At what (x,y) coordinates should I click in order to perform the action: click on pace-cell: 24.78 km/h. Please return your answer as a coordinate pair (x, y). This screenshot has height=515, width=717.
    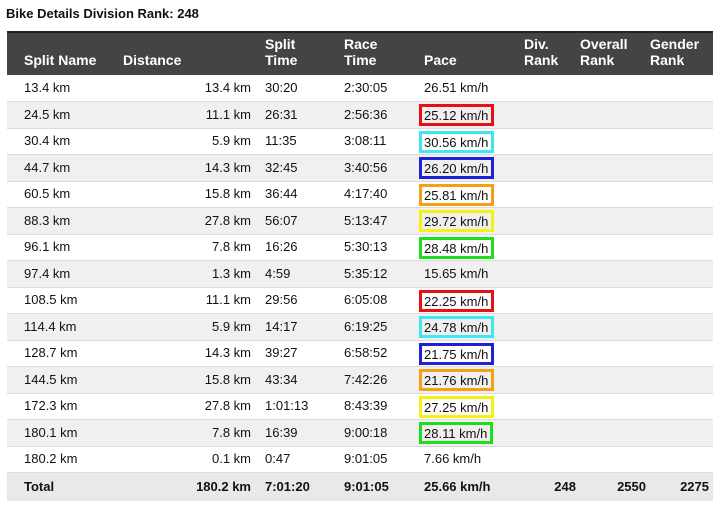
    Looking at the image, I should click on (471, 327).